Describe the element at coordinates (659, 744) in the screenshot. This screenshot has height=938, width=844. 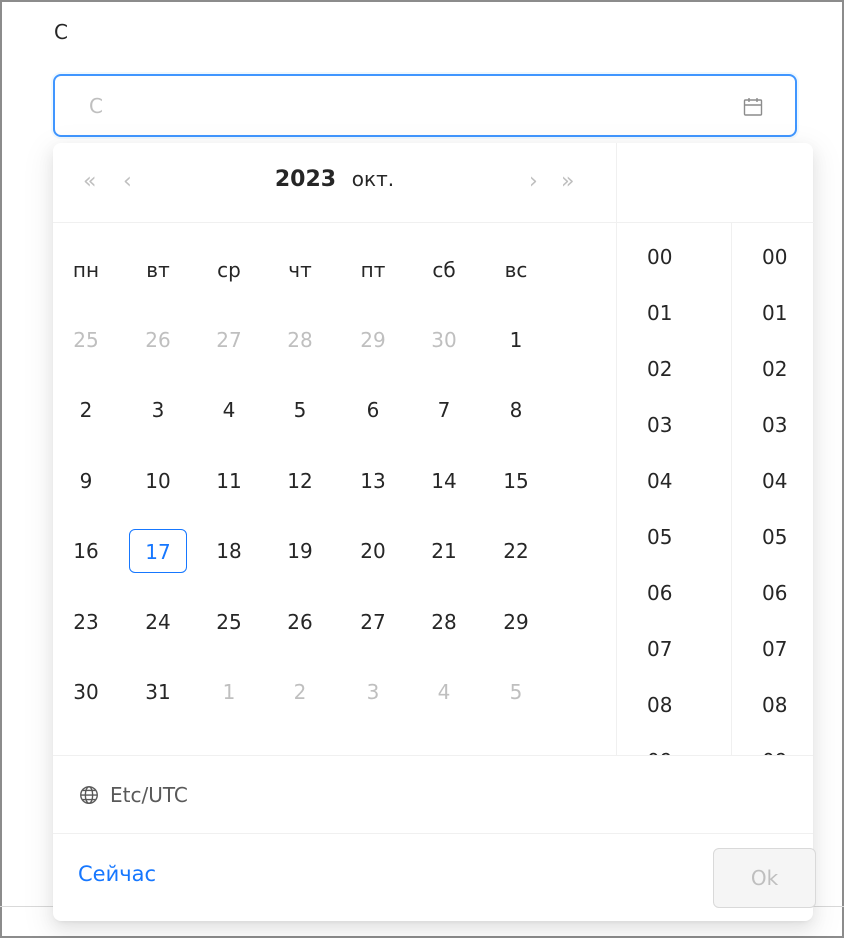
I see `hour-cell: 09` at that location.